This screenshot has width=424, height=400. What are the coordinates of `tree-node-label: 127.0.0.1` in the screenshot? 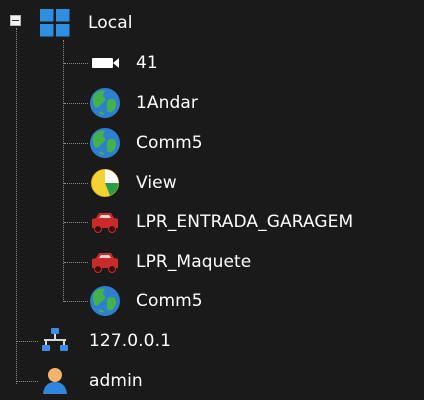 It's located at (130, 341).